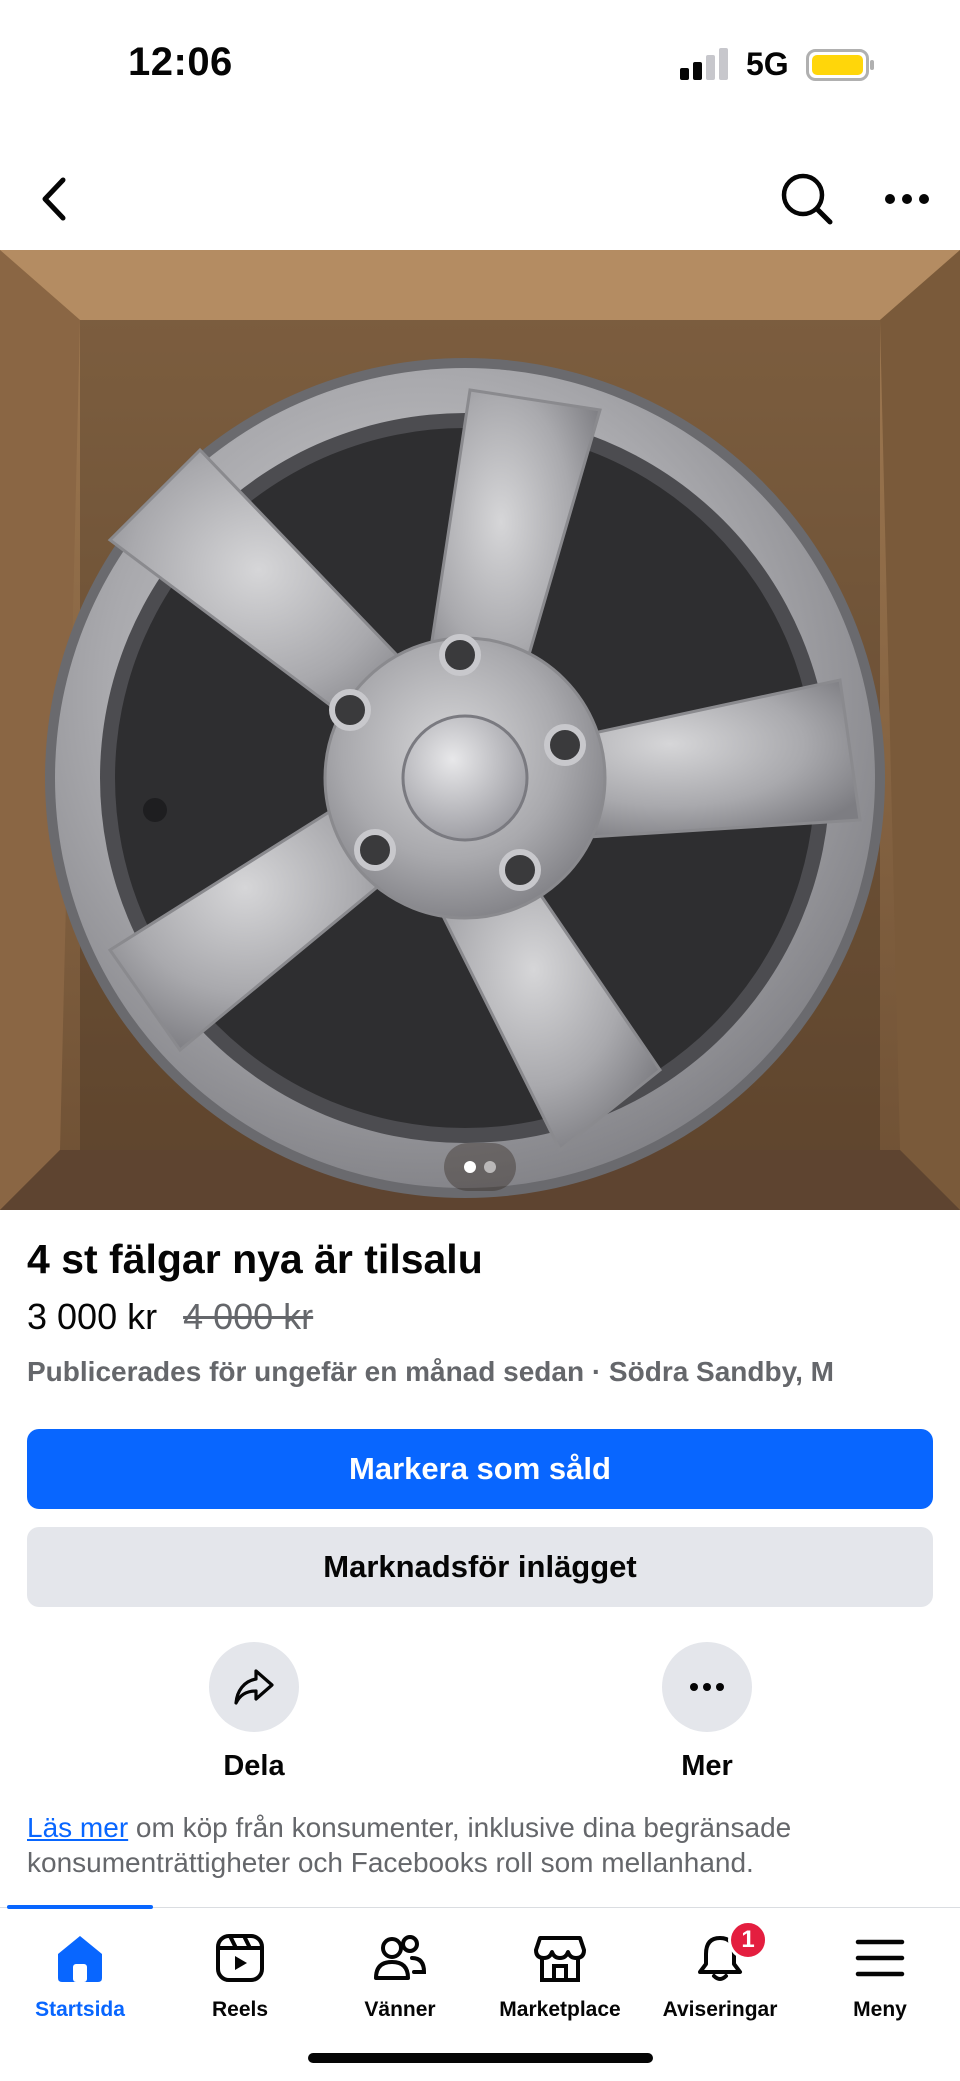  I want to click on status-bar: 12:06 5G, so click(480, 65).